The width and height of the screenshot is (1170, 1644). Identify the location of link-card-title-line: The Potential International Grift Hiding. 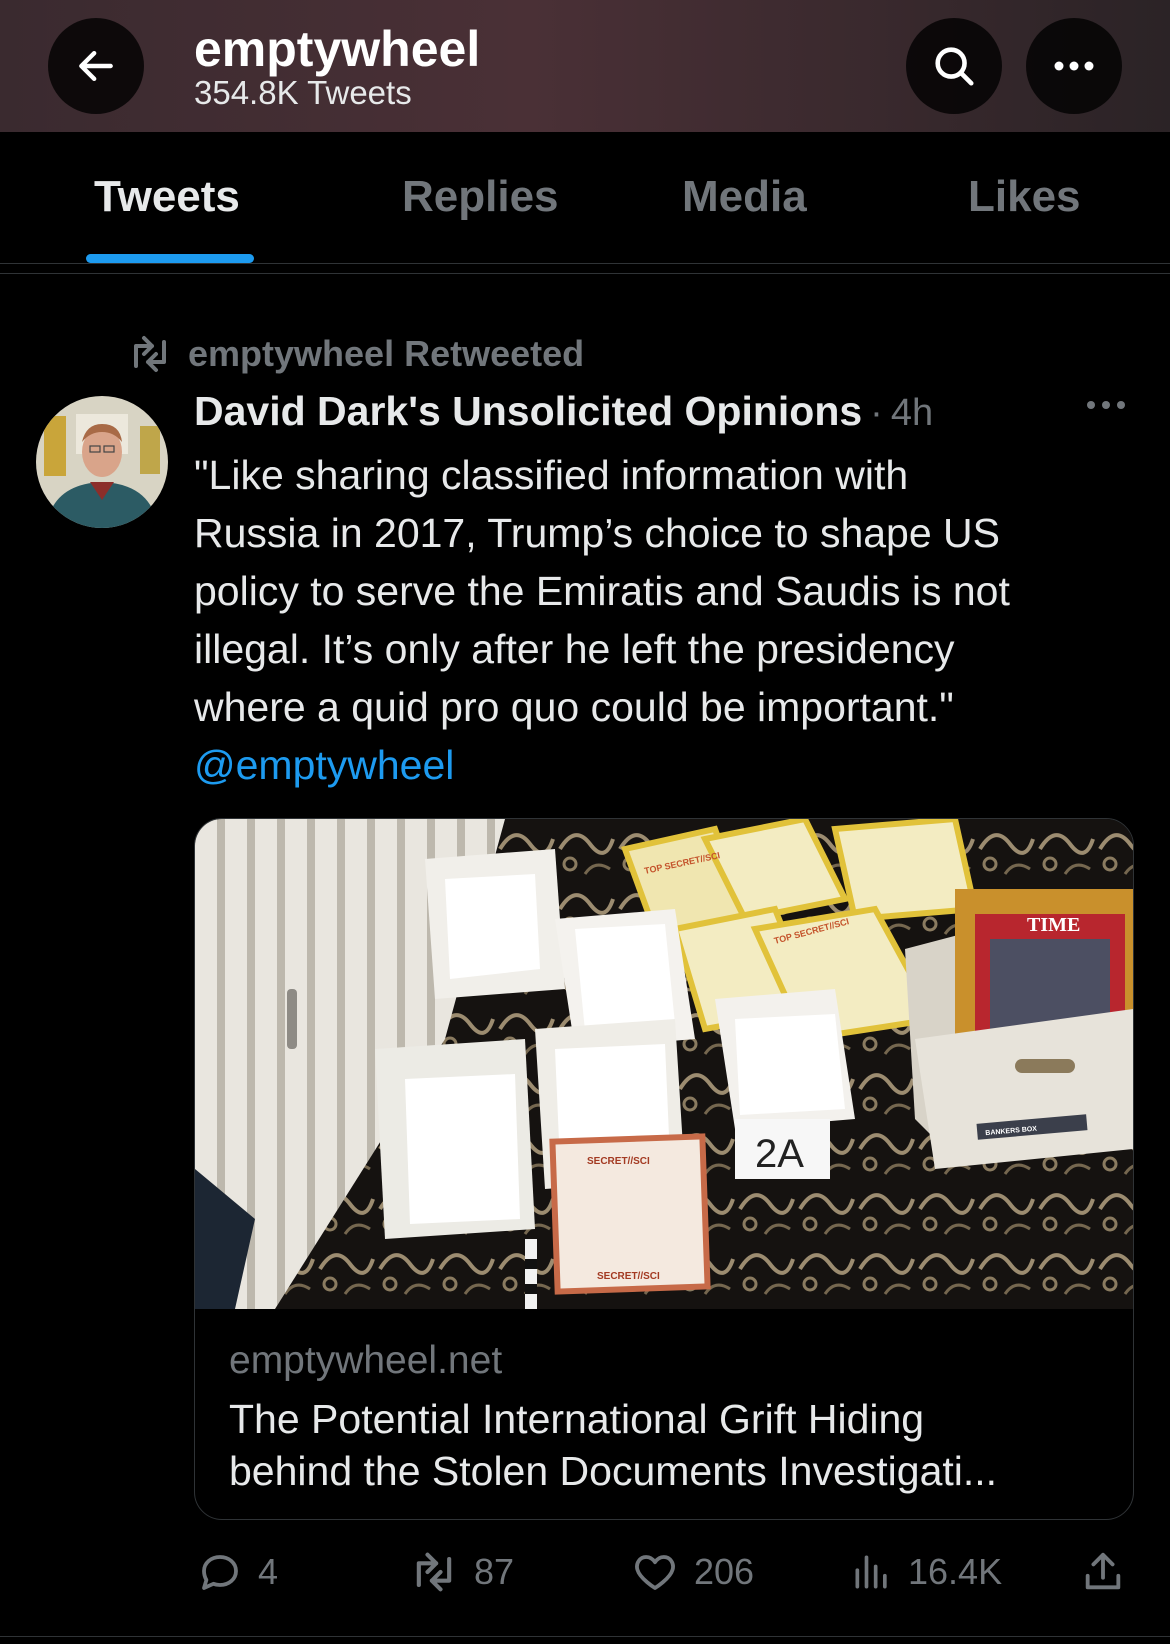
(577, 1419).